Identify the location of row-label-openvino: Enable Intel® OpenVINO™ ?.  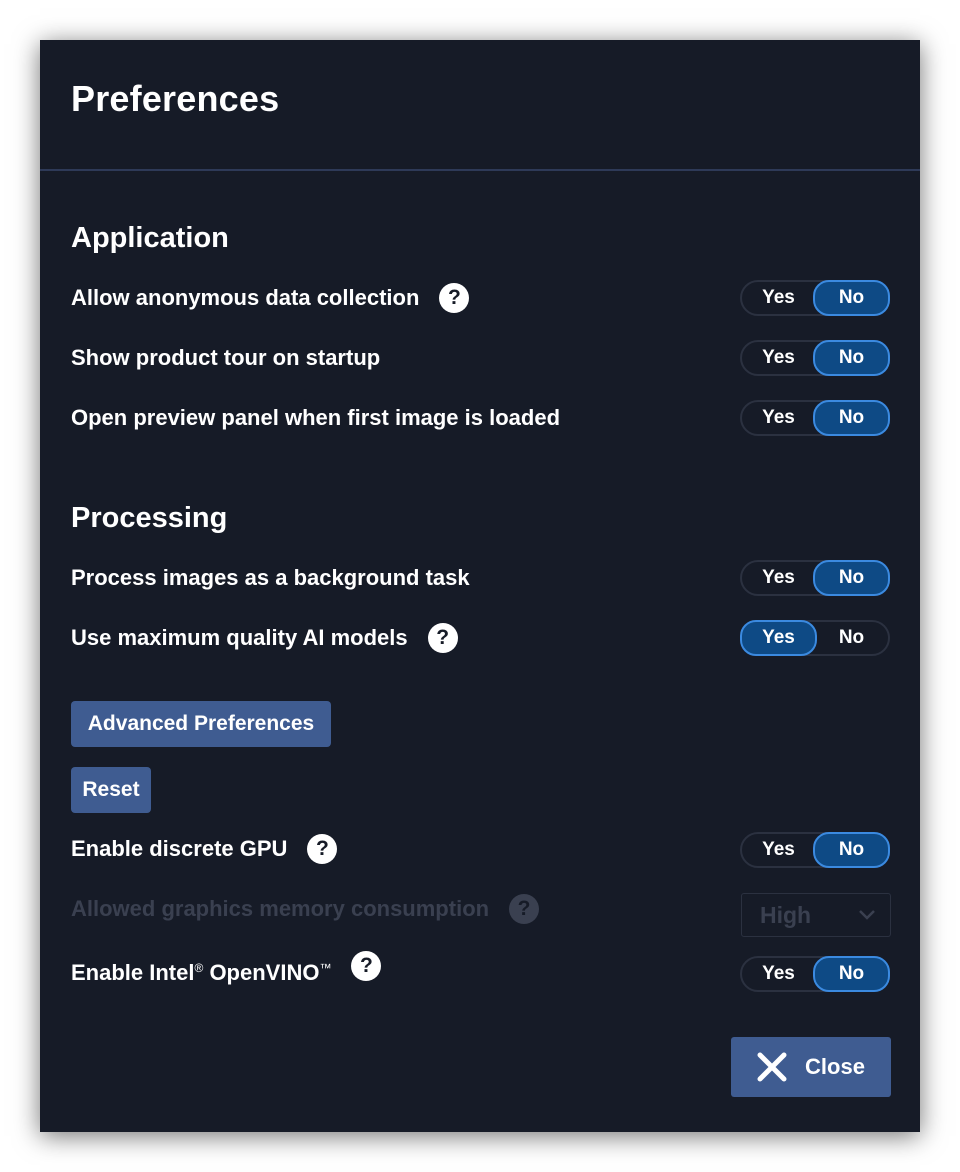
(226, 971).